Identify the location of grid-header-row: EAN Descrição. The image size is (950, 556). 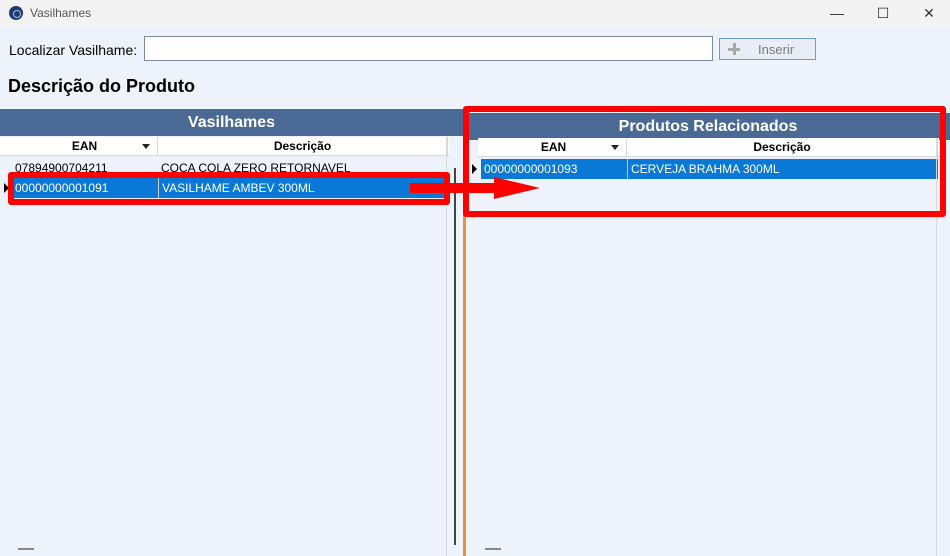
(224, 146).